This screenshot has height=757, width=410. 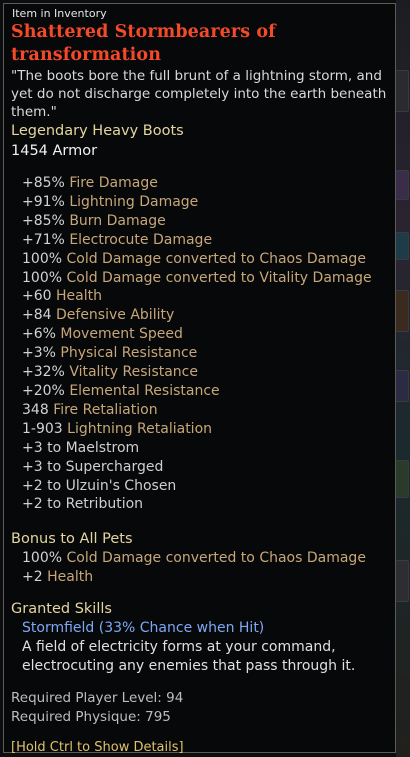 What do you see at coordinates (199, 410) in the screenshot?
I see `stat-line: 348 Fire Retaliation` at bounding box center [199, 410].